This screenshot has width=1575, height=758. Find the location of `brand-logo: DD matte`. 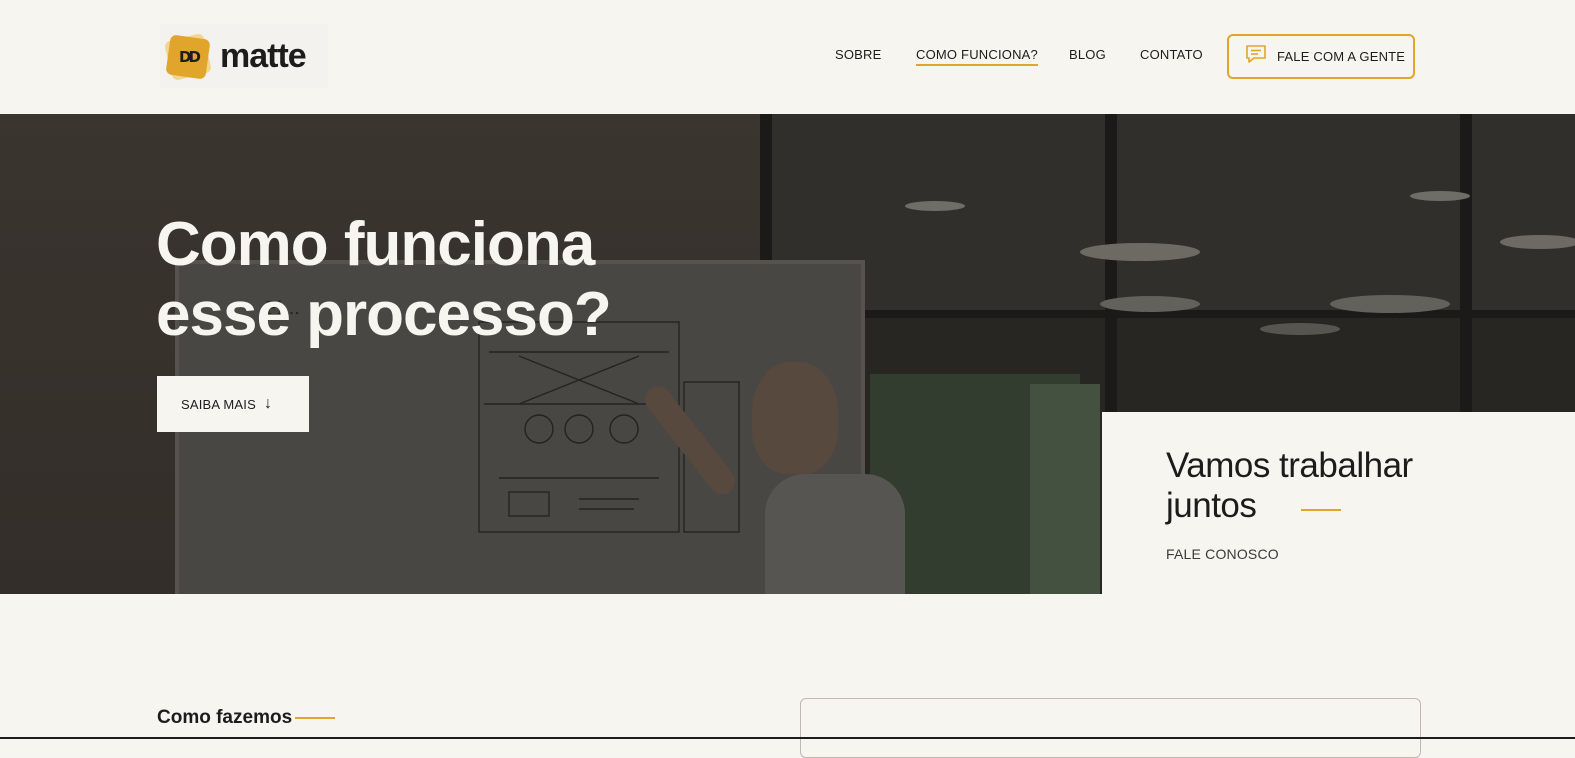

brand-logo: DD matte is located at coordinates (244, 56).